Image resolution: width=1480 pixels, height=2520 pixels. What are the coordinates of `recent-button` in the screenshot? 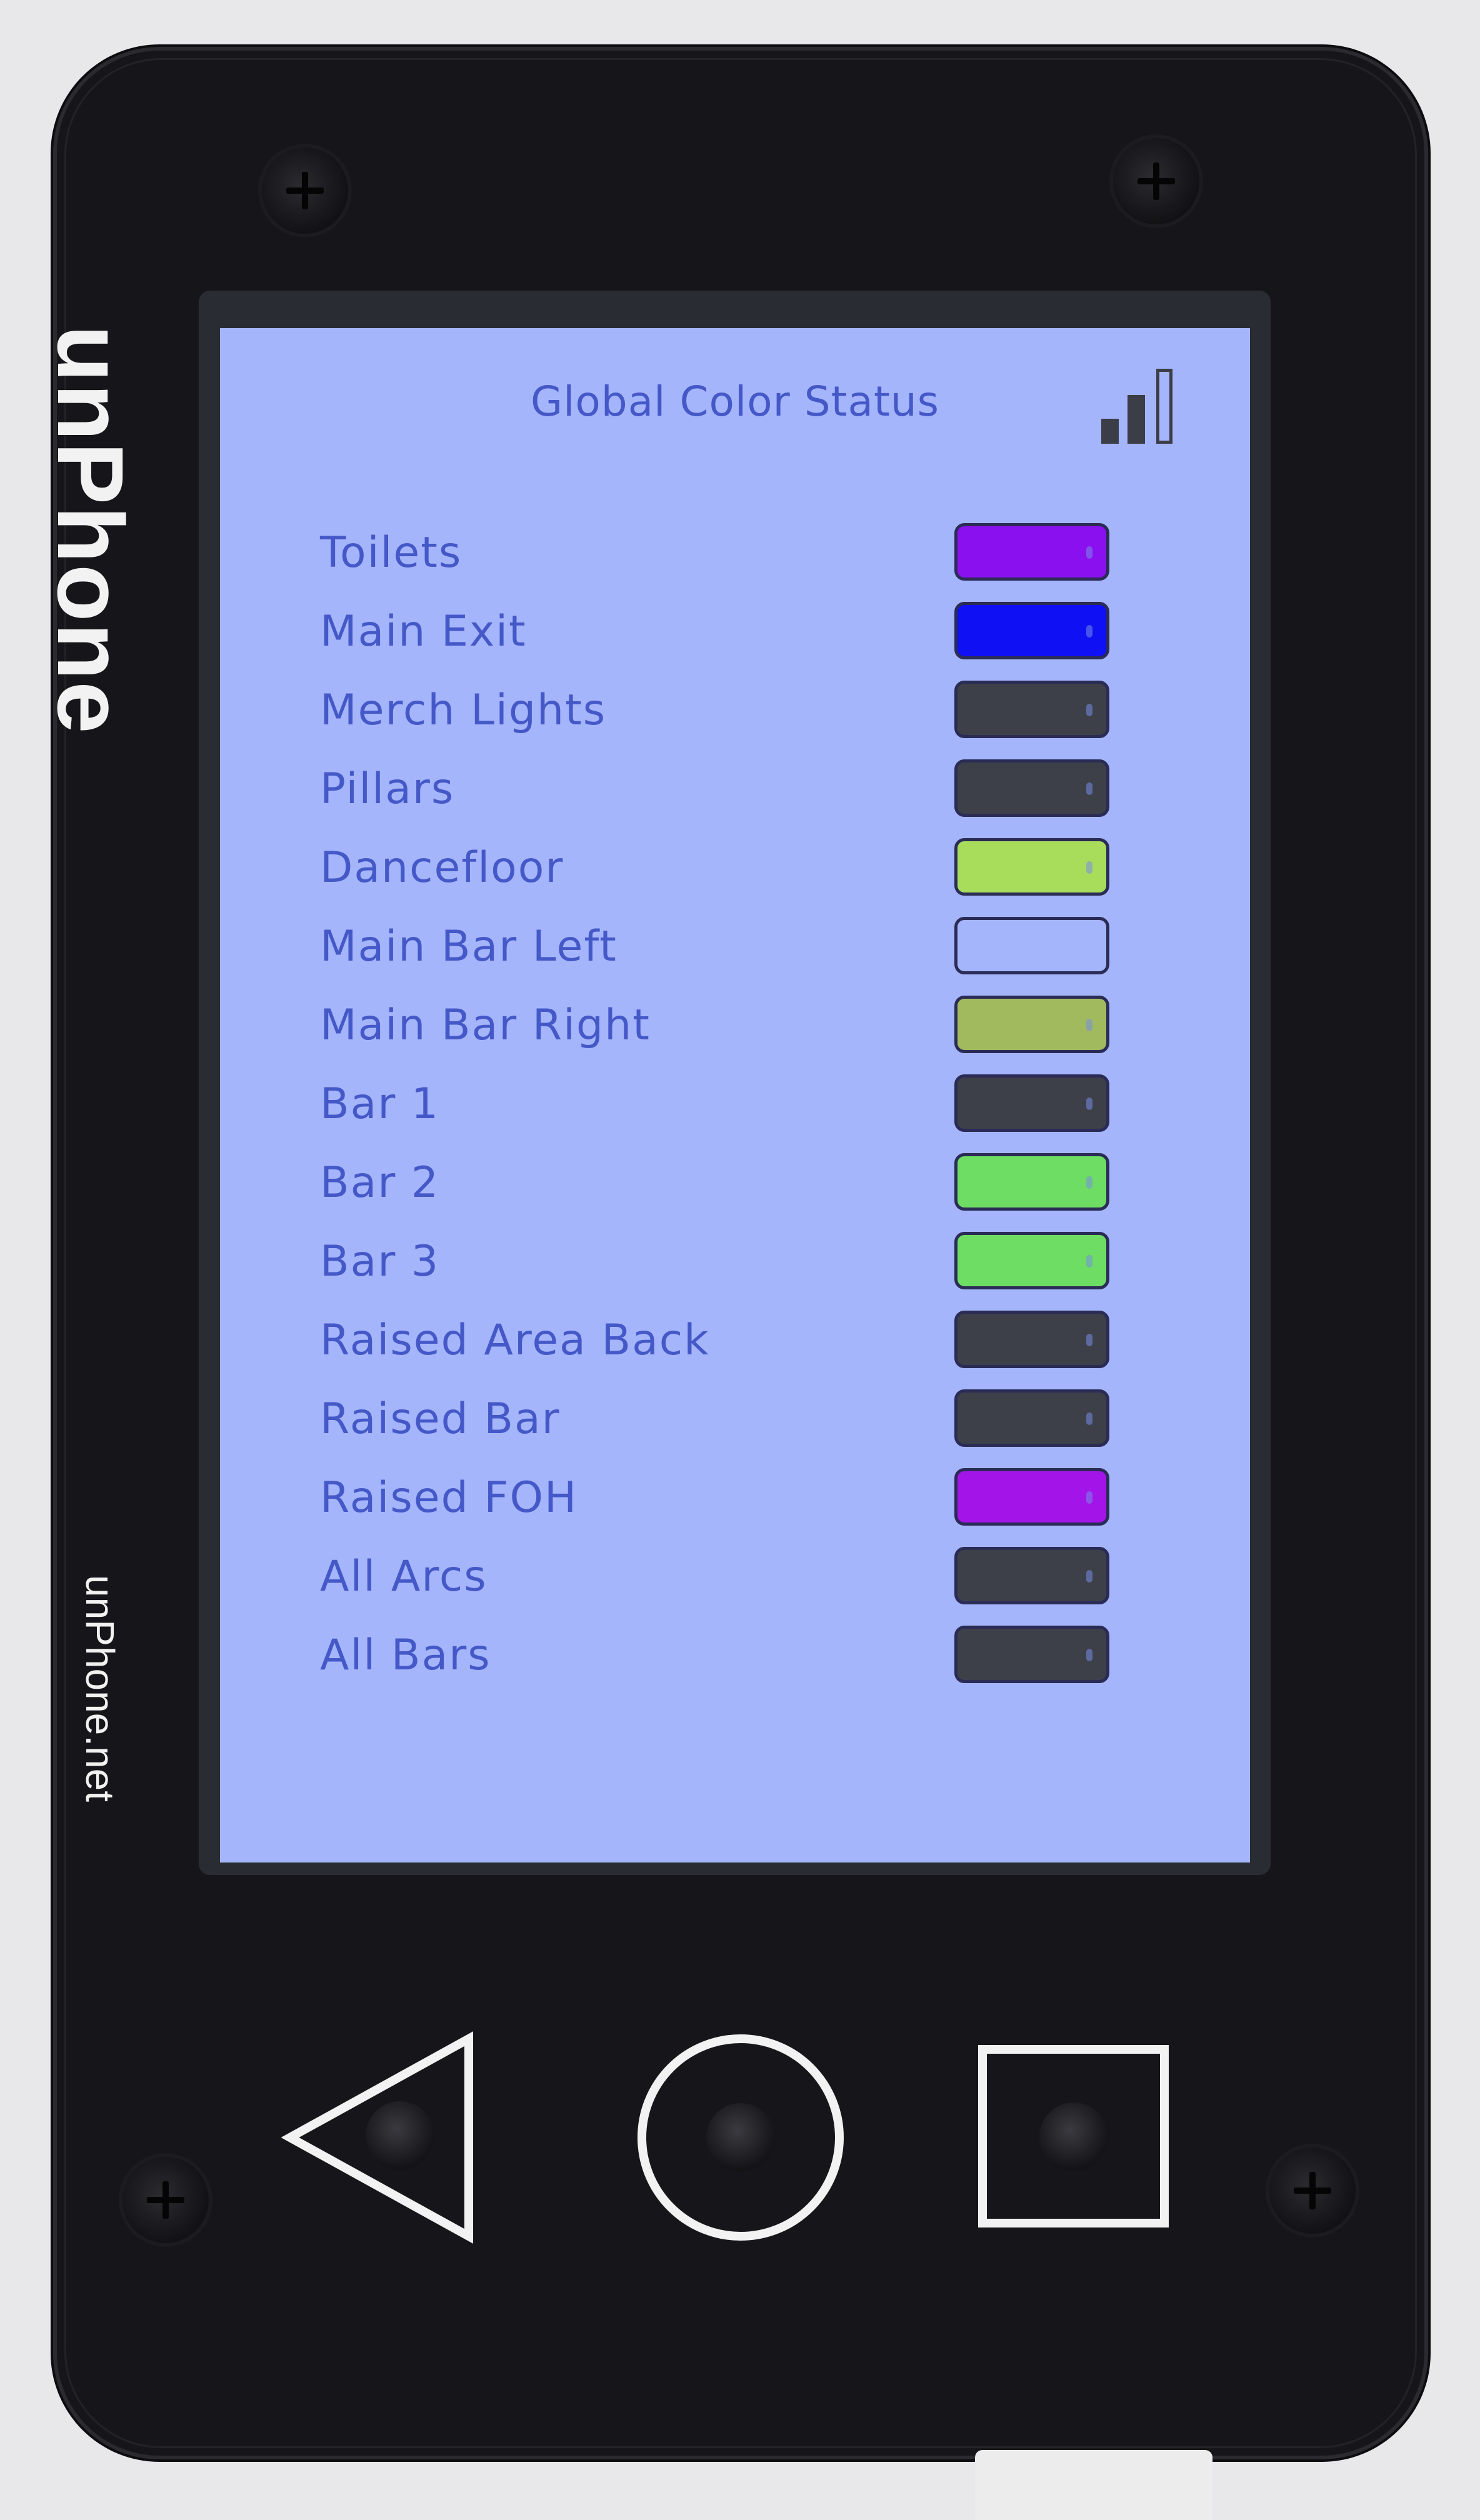 It's located at (1073, 2136).